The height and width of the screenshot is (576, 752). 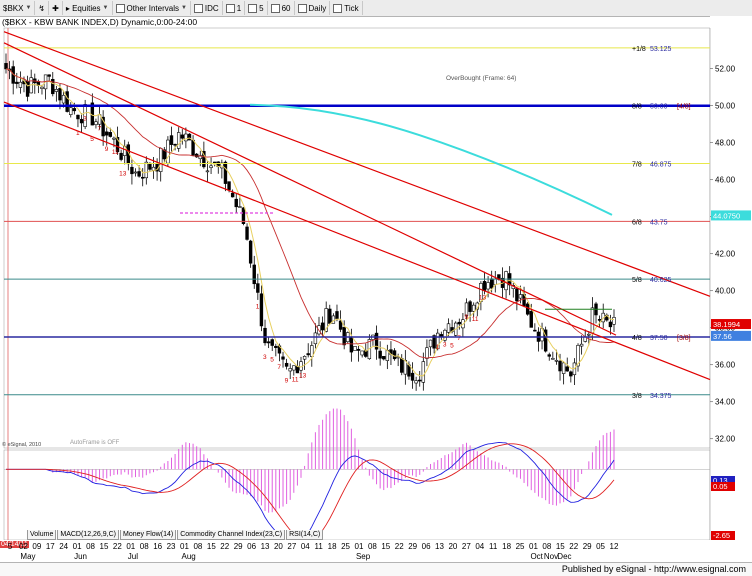 I want to click on murrey-level-label: +1/8, so click(x=639, y=49).